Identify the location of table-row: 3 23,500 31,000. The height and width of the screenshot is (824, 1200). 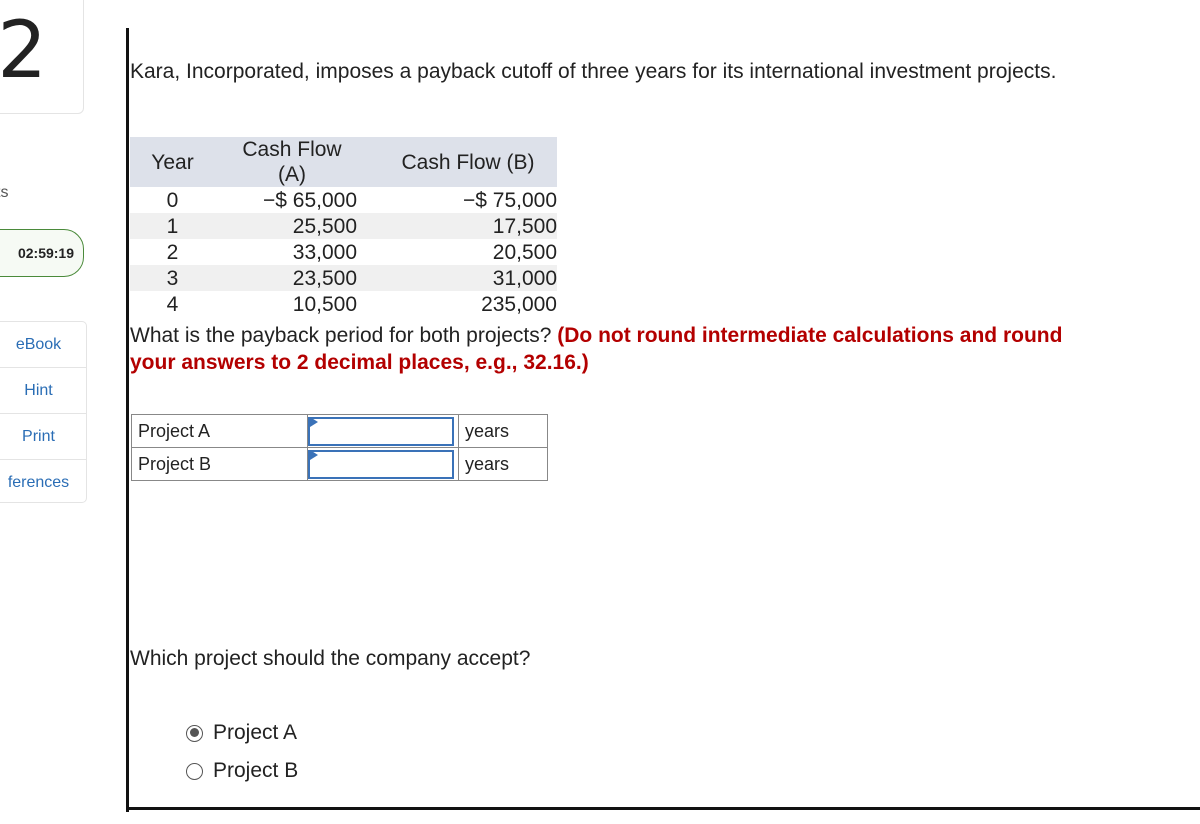
(343, 278).